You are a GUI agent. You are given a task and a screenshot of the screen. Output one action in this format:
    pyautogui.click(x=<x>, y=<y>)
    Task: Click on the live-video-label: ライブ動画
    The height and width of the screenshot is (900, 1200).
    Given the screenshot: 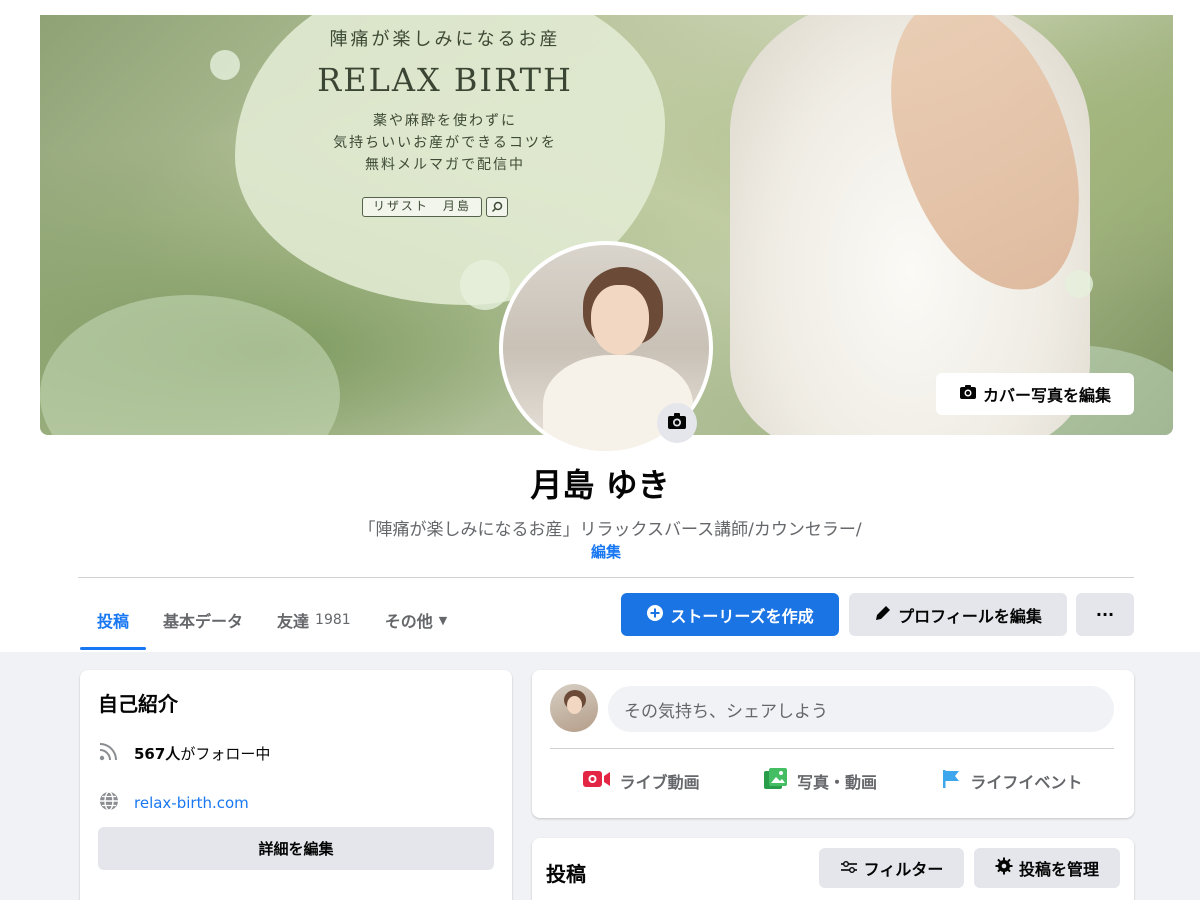 What is the action you would take?
    pyautogui.click(x=659, y=782)
    